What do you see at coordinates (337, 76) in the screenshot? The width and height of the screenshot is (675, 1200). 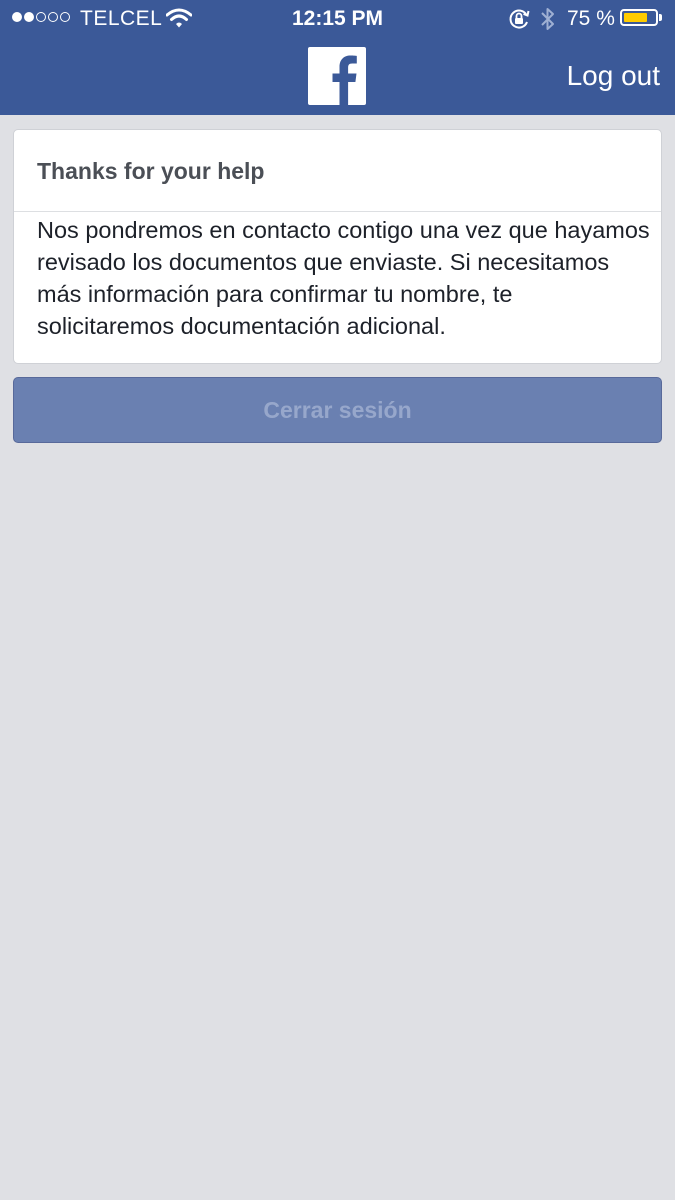 I see `facebook-logo-icon` at bounding box center [337, 76].